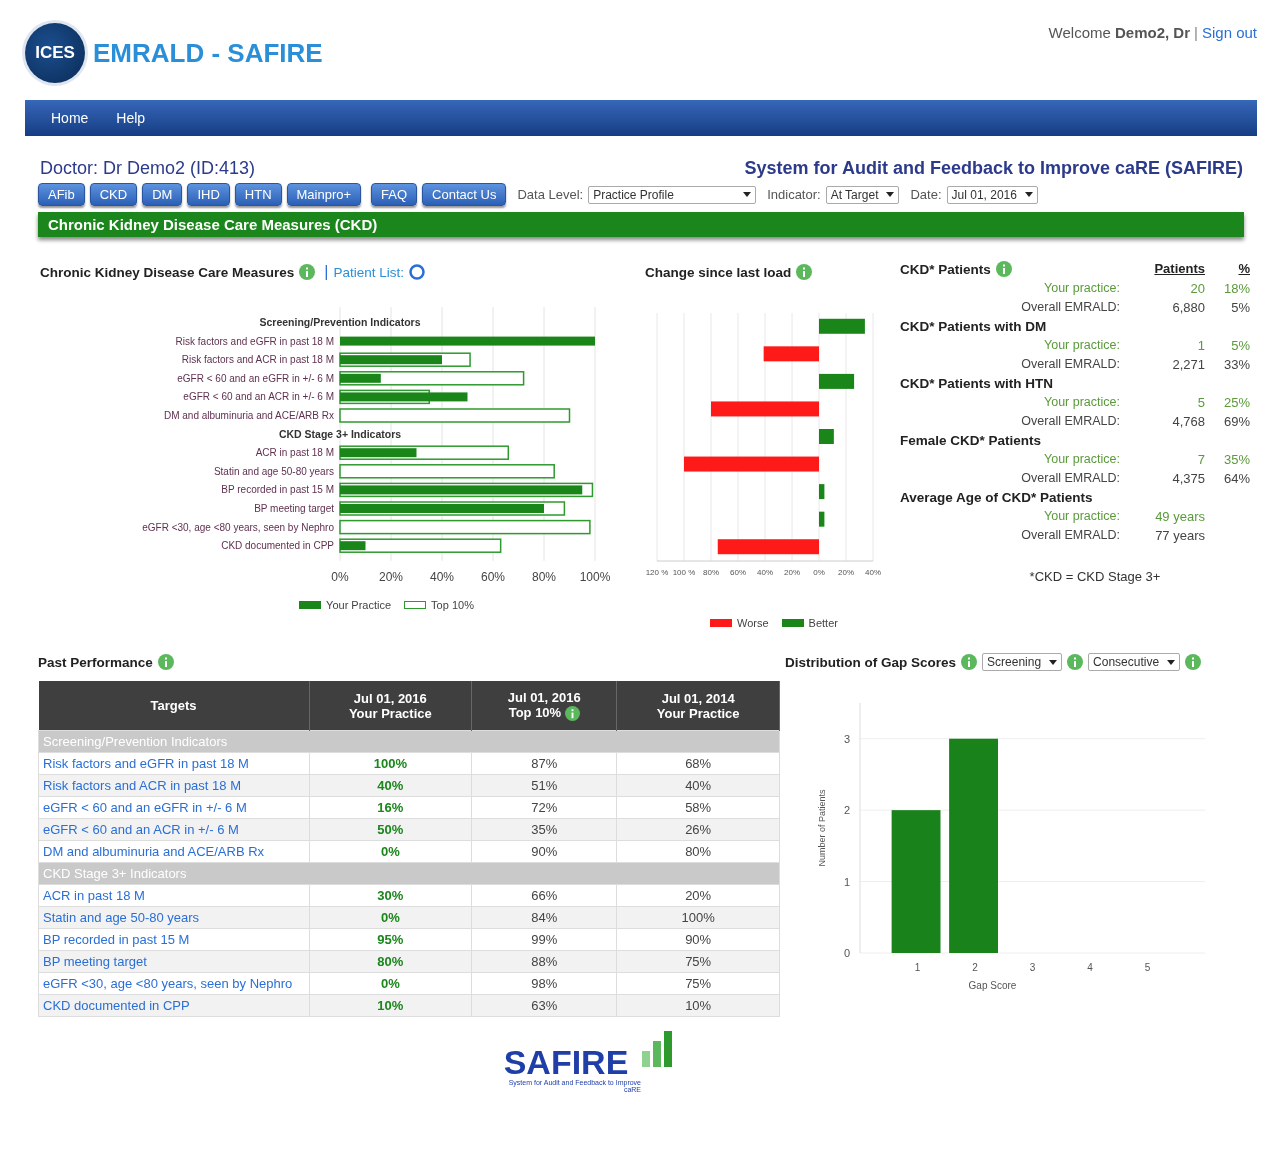 The height and width of the screenshot is (1158, 1282). Describe the element at coordinates (550, 194) in the screenshot. I see `filter-label: Data Level:` at that location.